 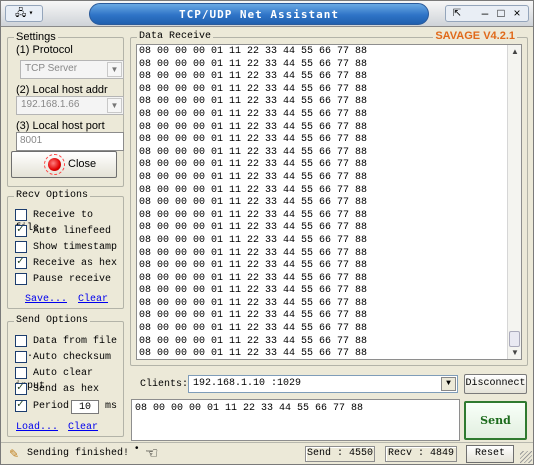 I want to click on version-label: SAVAGE V4.2.1, so click(x=475, y=36).